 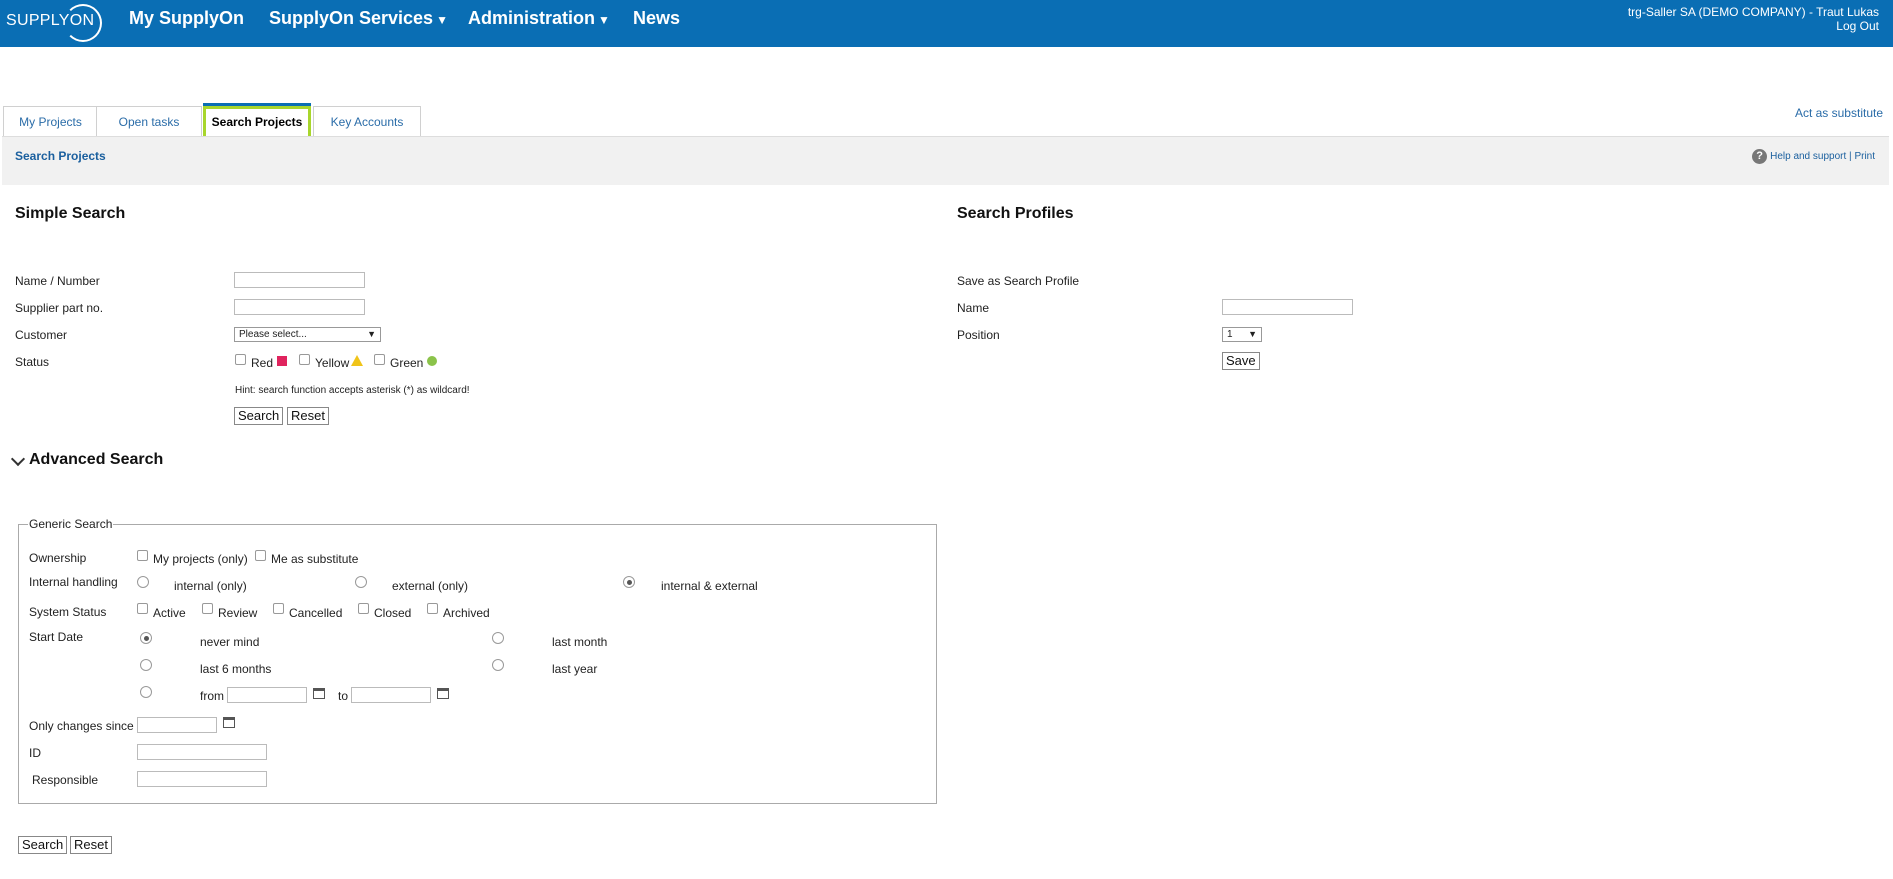 I want to click on active-checkbox, so click(x=142, y=608).